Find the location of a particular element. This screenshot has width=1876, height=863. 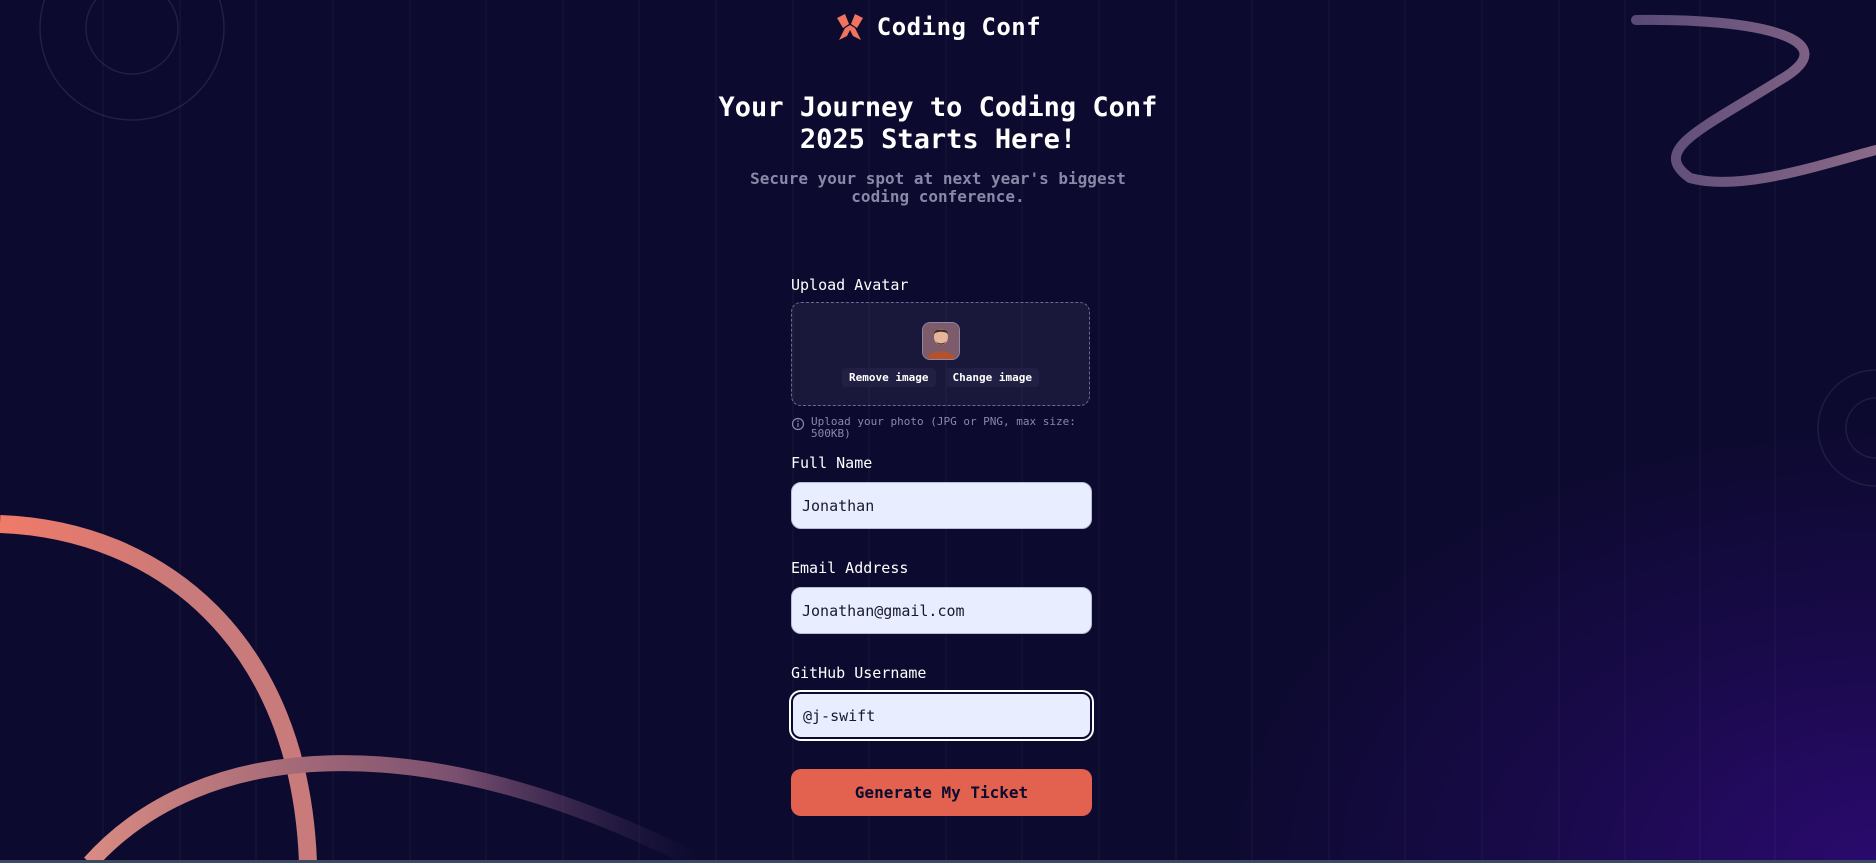

email-value: Jonathan@gmail.com is located at coordinates (883, 610).